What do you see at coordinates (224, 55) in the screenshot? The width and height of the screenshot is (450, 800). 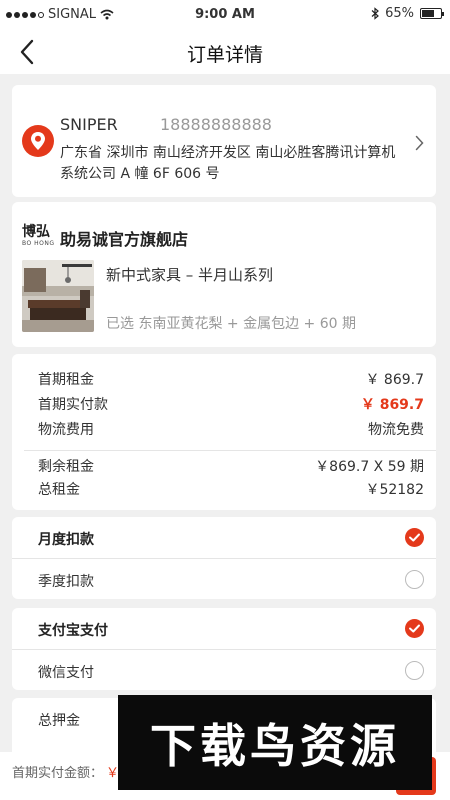 I see `page-title: 订单详情` at bounding box center [224, 55].